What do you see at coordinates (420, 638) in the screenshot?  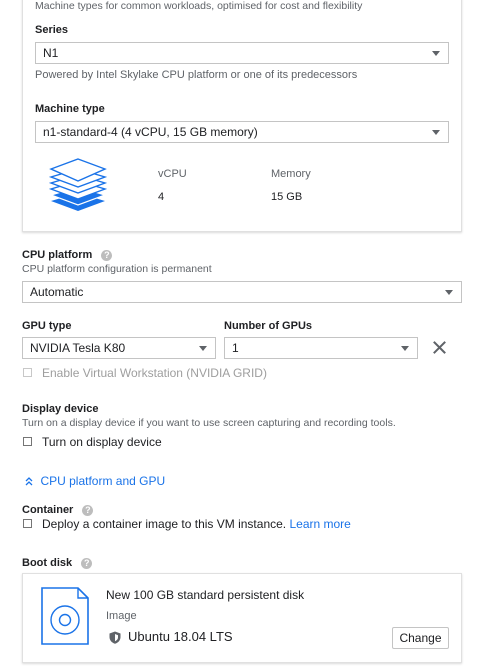 I see `change-boot-disk-button: Change` at bounding box center [420, 638].